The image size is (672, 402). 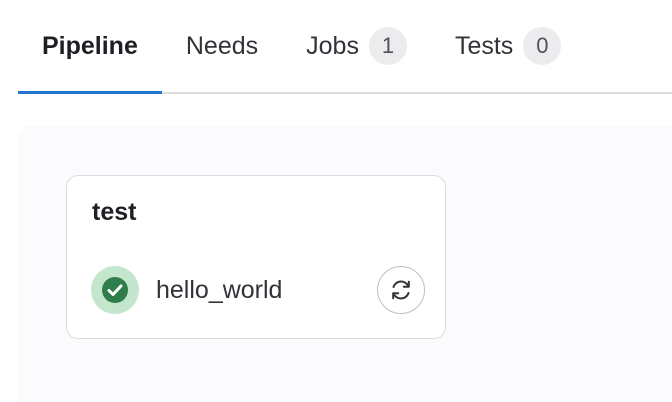 I want to click on tab-tests-label: Tests, so click(x=484, y=45).